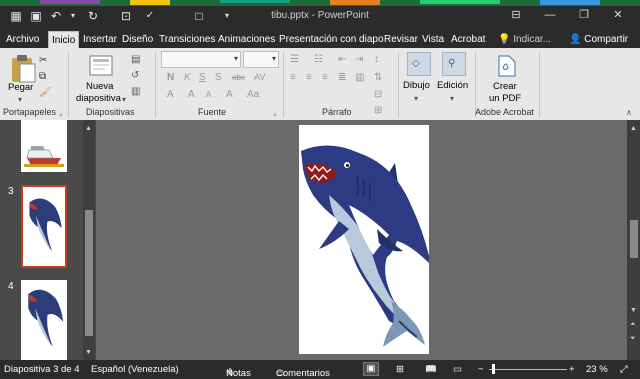 This screenshot has width=640, height=379. I want to click on format-painter-icon: 🖌, so click(45, 92).